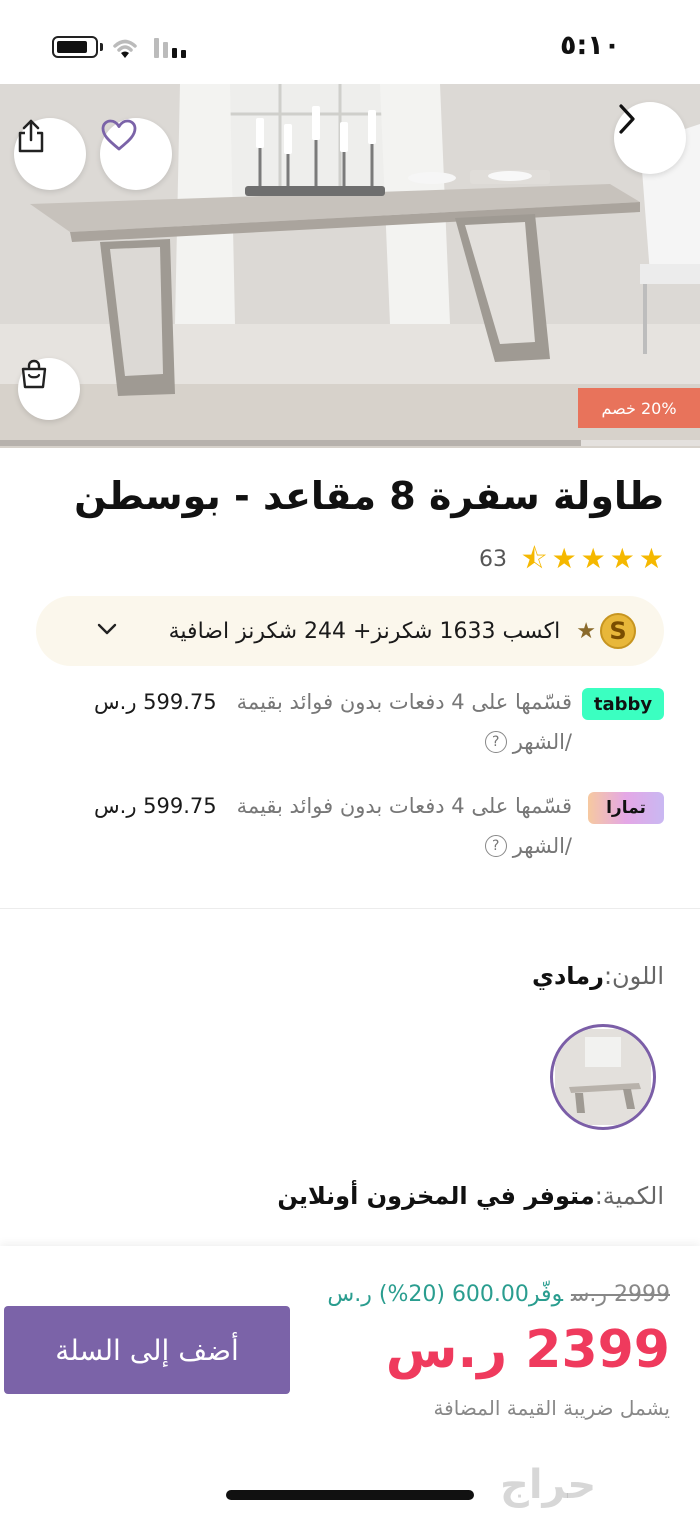 Image resolution: width=700 pixels, height=1514 pixels. I want to click on color-option: اللون:رمادي, so click(598, 976).